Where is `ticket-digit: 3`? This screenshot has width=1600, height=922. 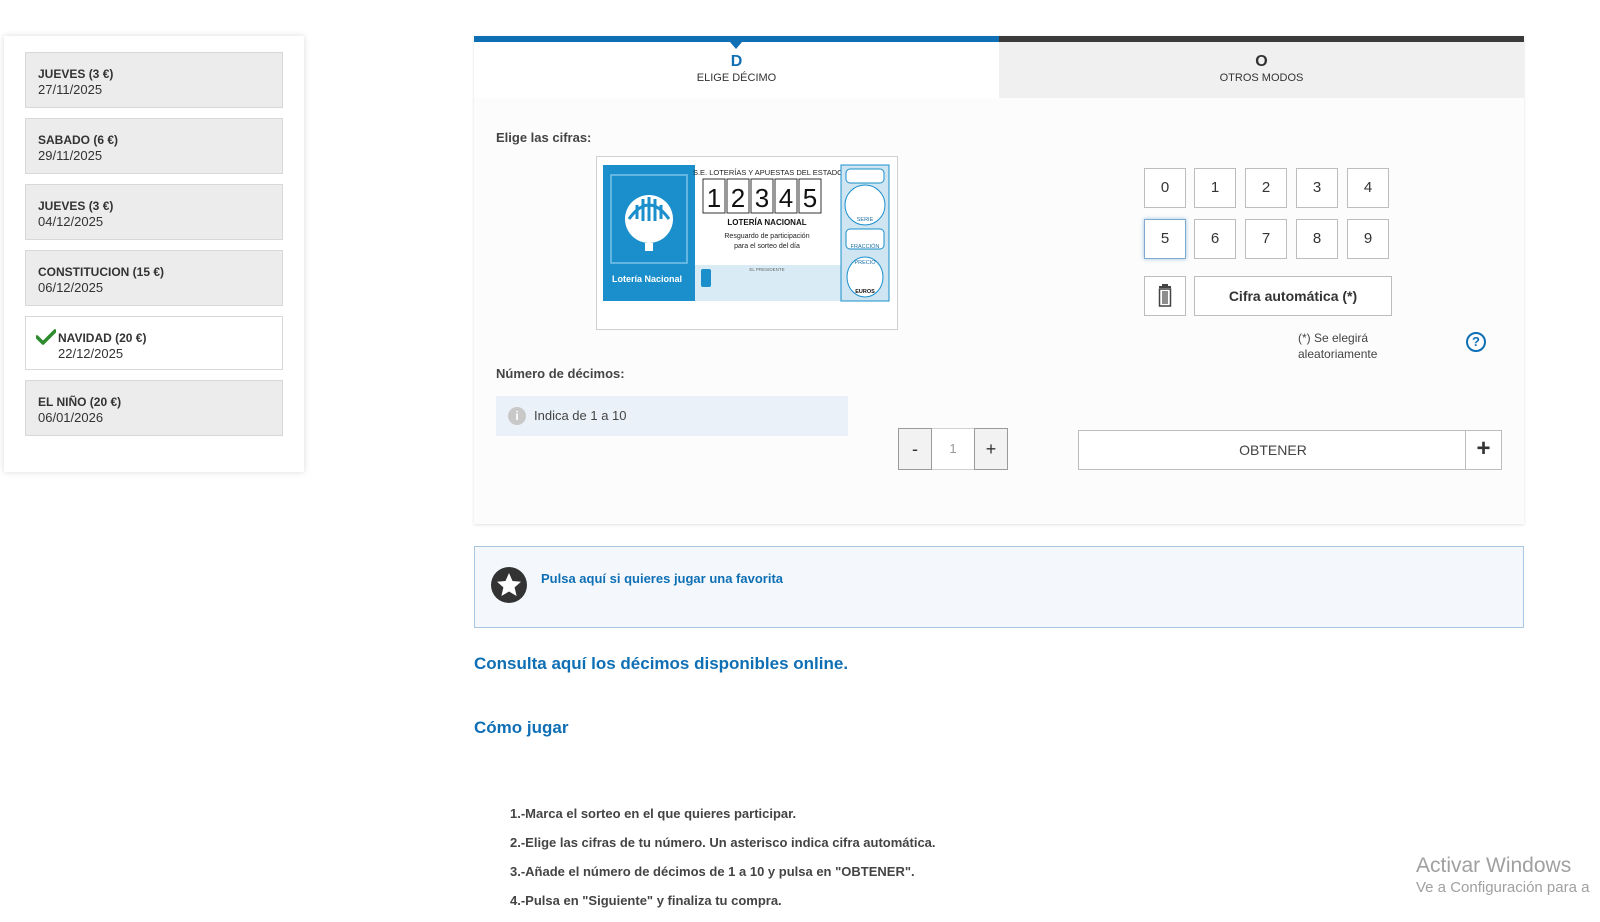 ticket-digit: 3 is located at coordinates (762, 198).